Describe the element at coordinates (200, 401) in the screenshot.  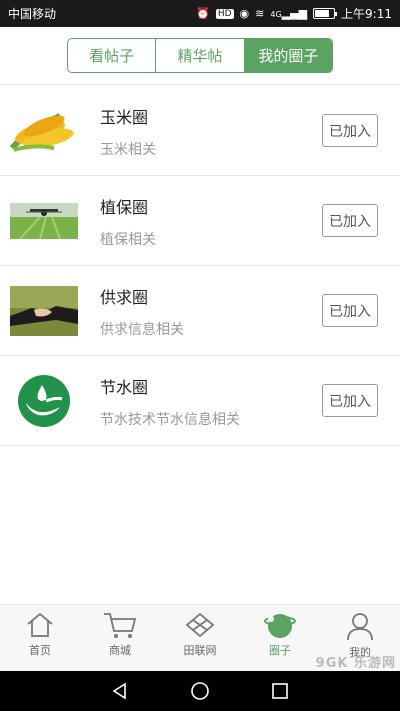
I see `list-item-water-saving: 节水圈 节水技术节水信息相关 已加入` at that location.